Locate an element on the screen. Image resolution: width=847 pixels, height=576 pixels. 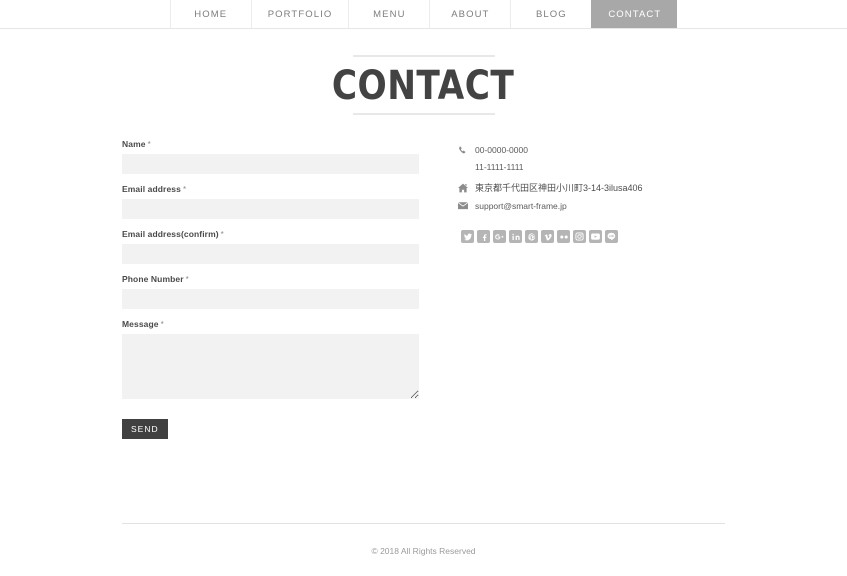
nav-item-home: HOME is located at coordinates (210, 14).